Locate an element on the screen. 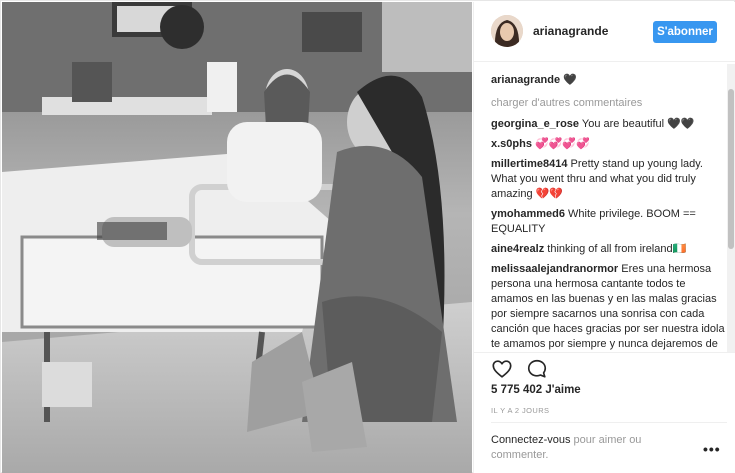 This screenshot has width=735, height=473. heart-outline-icon is located at coordinates (502, 369).